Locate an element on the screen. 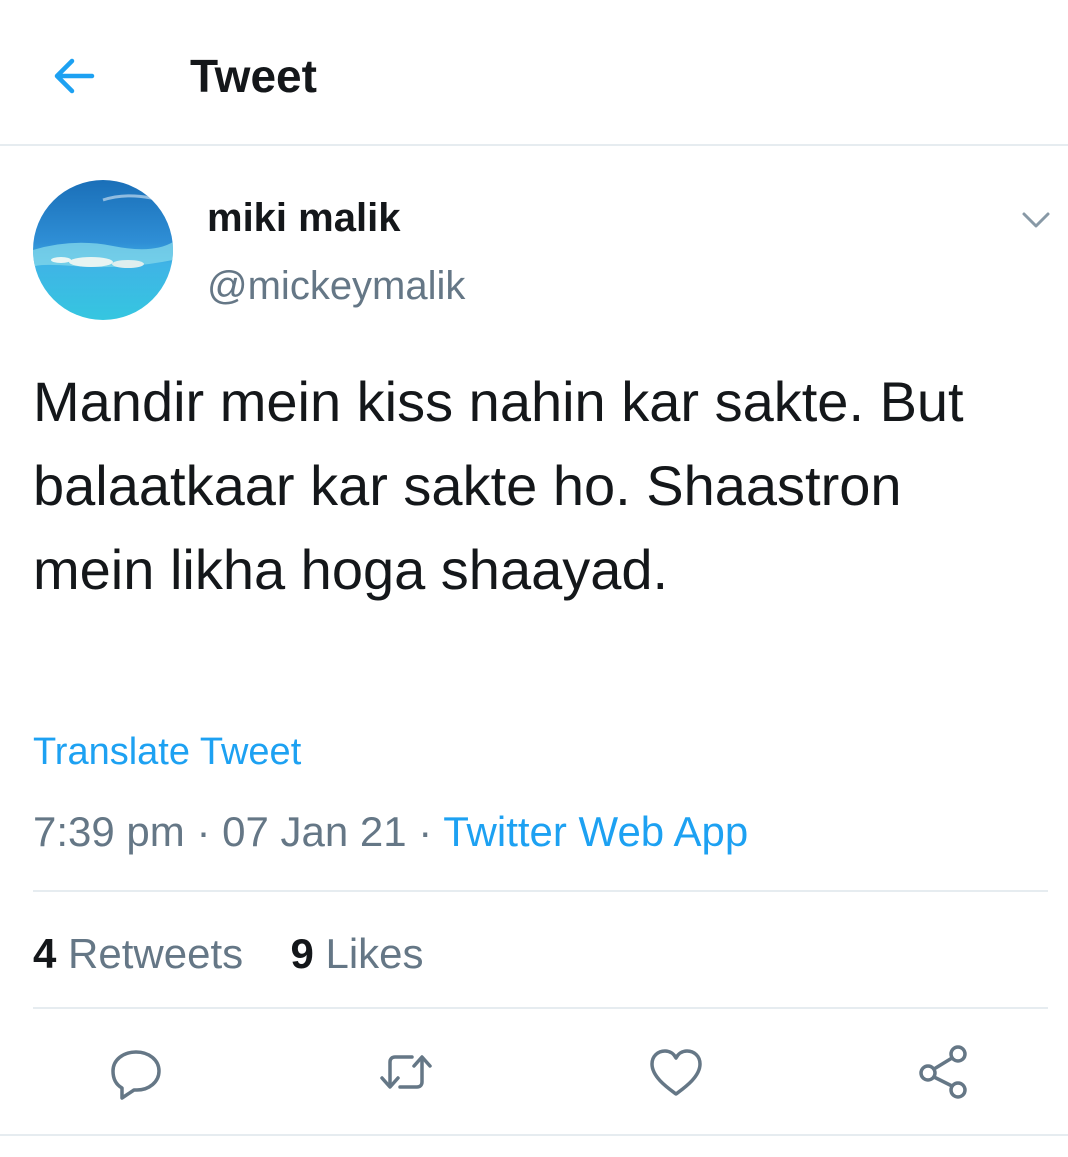 This screenshot has width=1068, height=1157. share-button is located at coordinates (944, 1072).